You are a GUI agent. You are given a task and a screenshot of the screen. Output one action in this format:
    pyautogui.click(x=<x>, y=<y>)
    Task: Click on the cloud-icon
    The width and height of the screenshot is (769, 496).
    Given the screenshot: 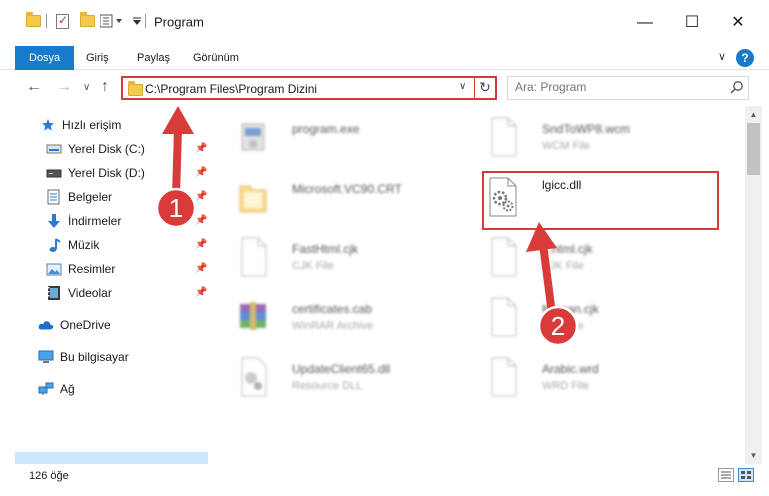 What is the action you would take?
    pyautogui.click(x=46, y=325)
    